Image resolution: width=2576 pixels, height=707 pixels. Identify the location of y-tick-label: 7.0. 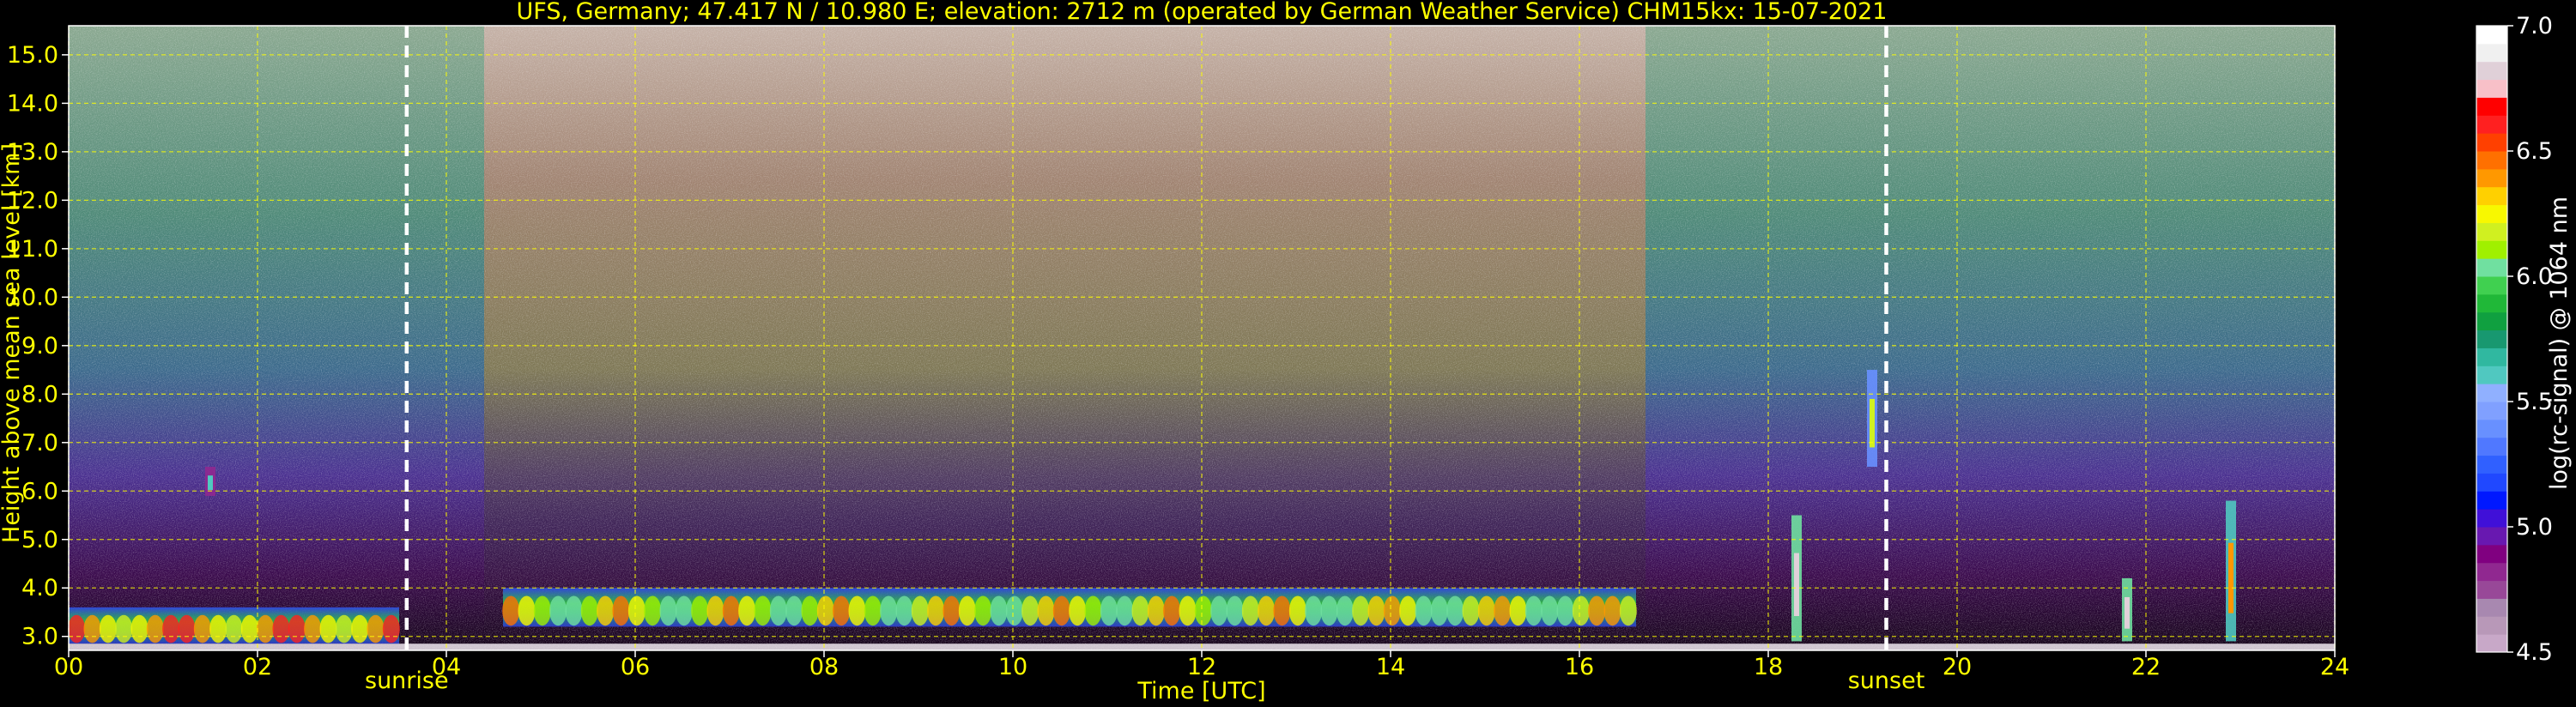
(39, 443).